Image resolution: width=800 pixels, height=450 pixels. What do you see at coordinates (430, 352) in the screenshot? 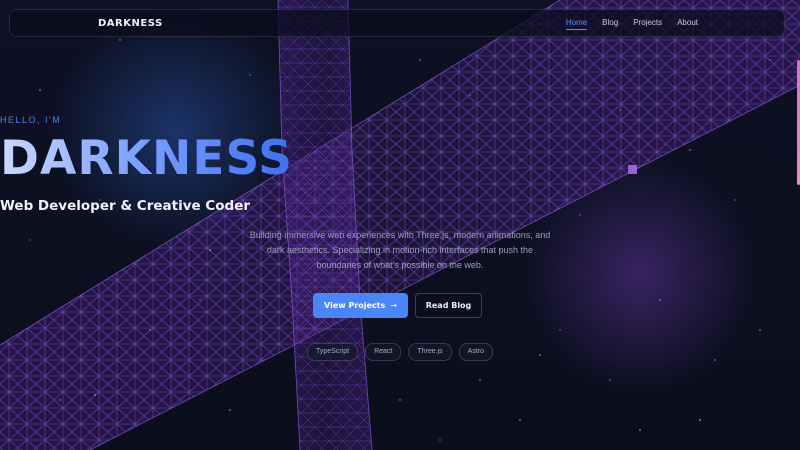
I see `tag-threejs: Three.js` at bounding box center [430, 352].